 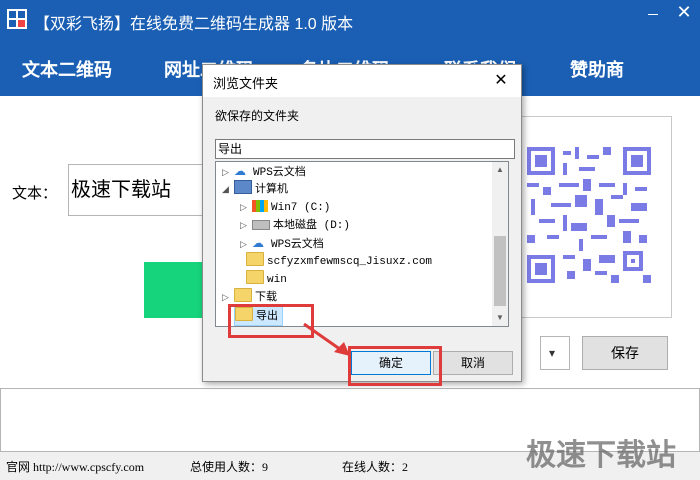 What do you see at coordinates (375, 467) in the screenshot?
I see `online-users-text: 在线人数：2` at bounding box center [375, 467].